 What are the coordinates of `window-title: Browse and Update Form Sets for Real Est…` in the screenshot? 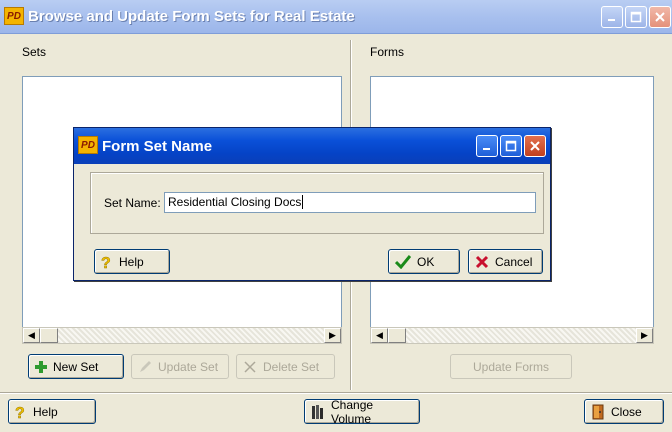 It's located at (191, 16).